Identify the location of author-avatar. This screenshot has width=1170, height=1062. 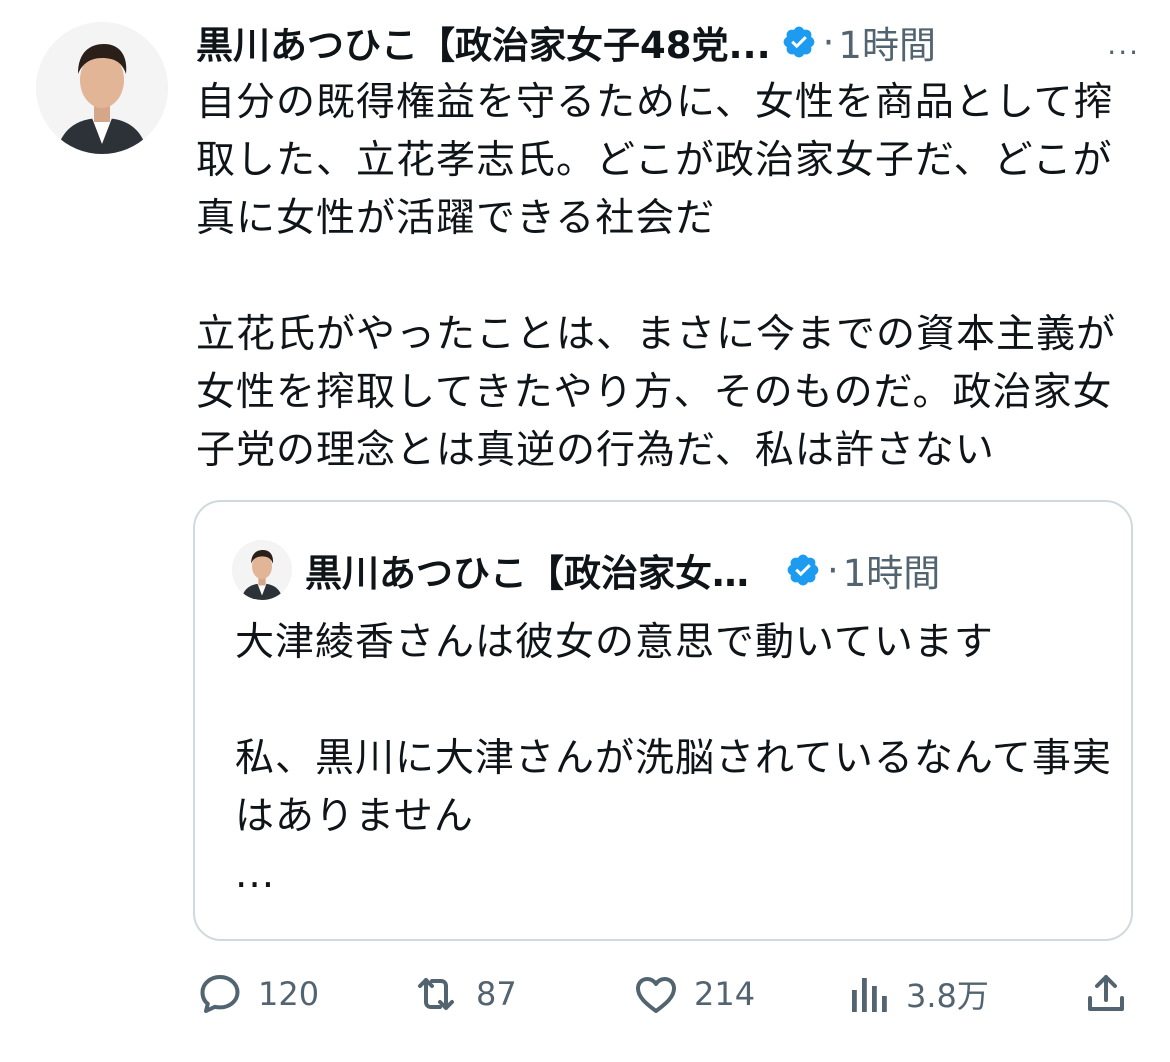
(102, 88).